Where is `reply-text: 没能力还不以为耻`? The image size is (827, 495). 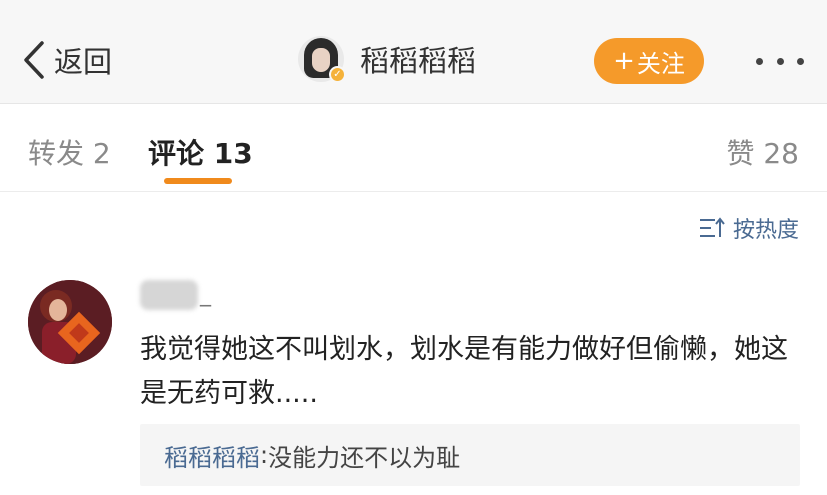
reply-text: 没能力还不以为耻 is located at coordinates (364, 457).